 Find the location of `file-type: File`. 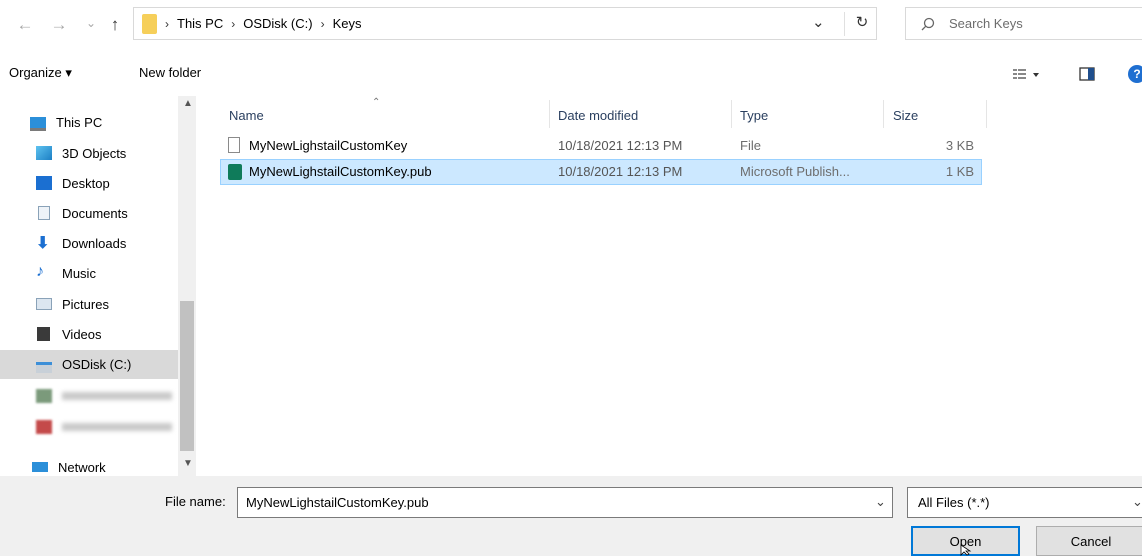

file-type: File is located at coordinates (750, 145).